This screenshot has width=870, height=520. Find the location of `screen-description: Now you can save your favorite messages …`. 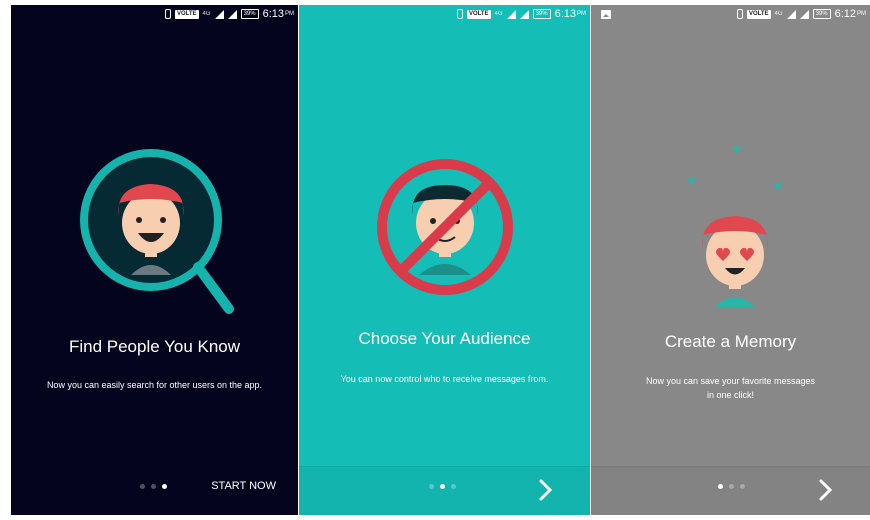

screen-description: Now you can save your favorite messages … is located at coordinates (730, 388).